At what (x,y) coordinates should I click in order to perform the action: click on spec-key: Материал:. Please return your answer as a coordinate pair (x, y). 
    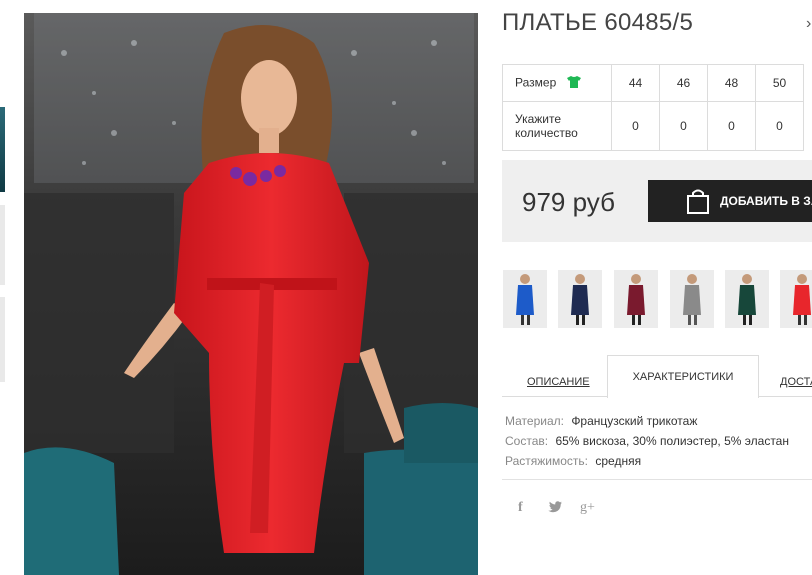
    Looking at the image, I should click on (534, 421).